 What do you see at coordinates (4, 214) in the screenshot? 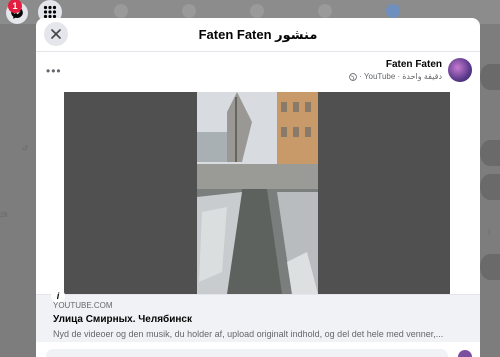
I see `bg-left-text: zk` at bounding box center [4, 214].